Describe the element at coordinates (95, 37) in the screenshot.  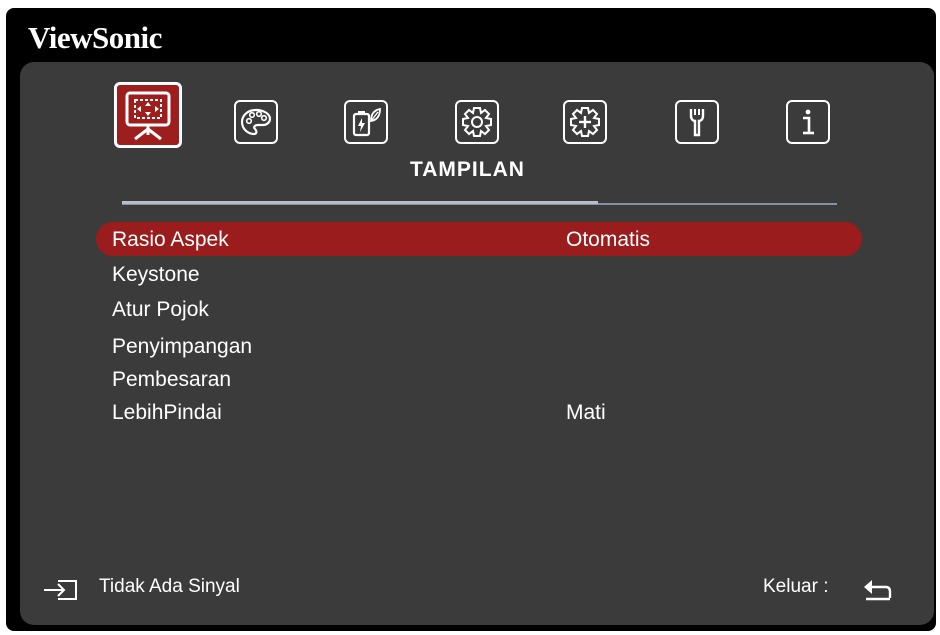
I see `brand-logo: ViewSonic` at that location.